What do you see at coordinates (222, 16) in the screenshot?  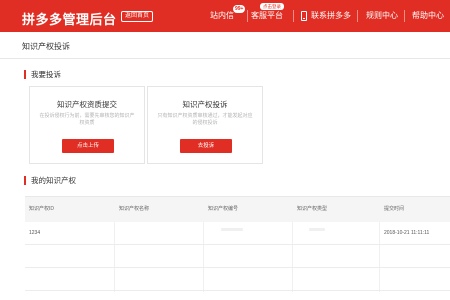 I see `nav-messages: 站内信` at bounding box center [222, 16].